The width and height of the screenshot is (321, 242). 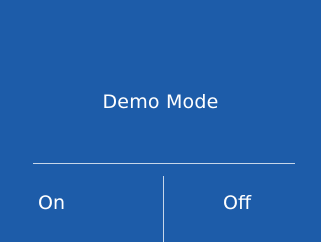 What do you see at coordinates (237, 203) in the screenshot?
I see `off-button-label: Off` at bounding box center [237, 203].